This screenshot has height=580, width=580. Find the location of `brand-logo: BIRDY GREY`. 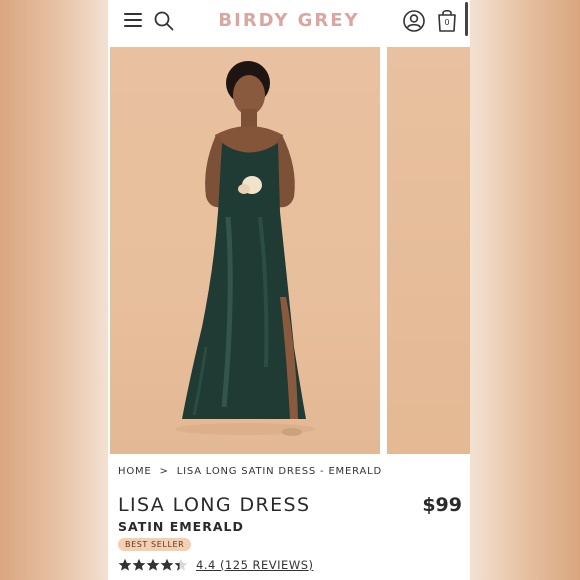

brand-logo: BIRDY GREY is located at coordinates (289, 20).